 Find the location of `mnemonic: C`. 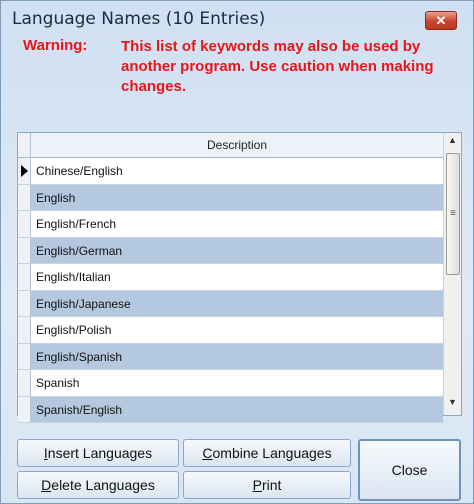

mnemonic: C is located at coordinates (207, 453).